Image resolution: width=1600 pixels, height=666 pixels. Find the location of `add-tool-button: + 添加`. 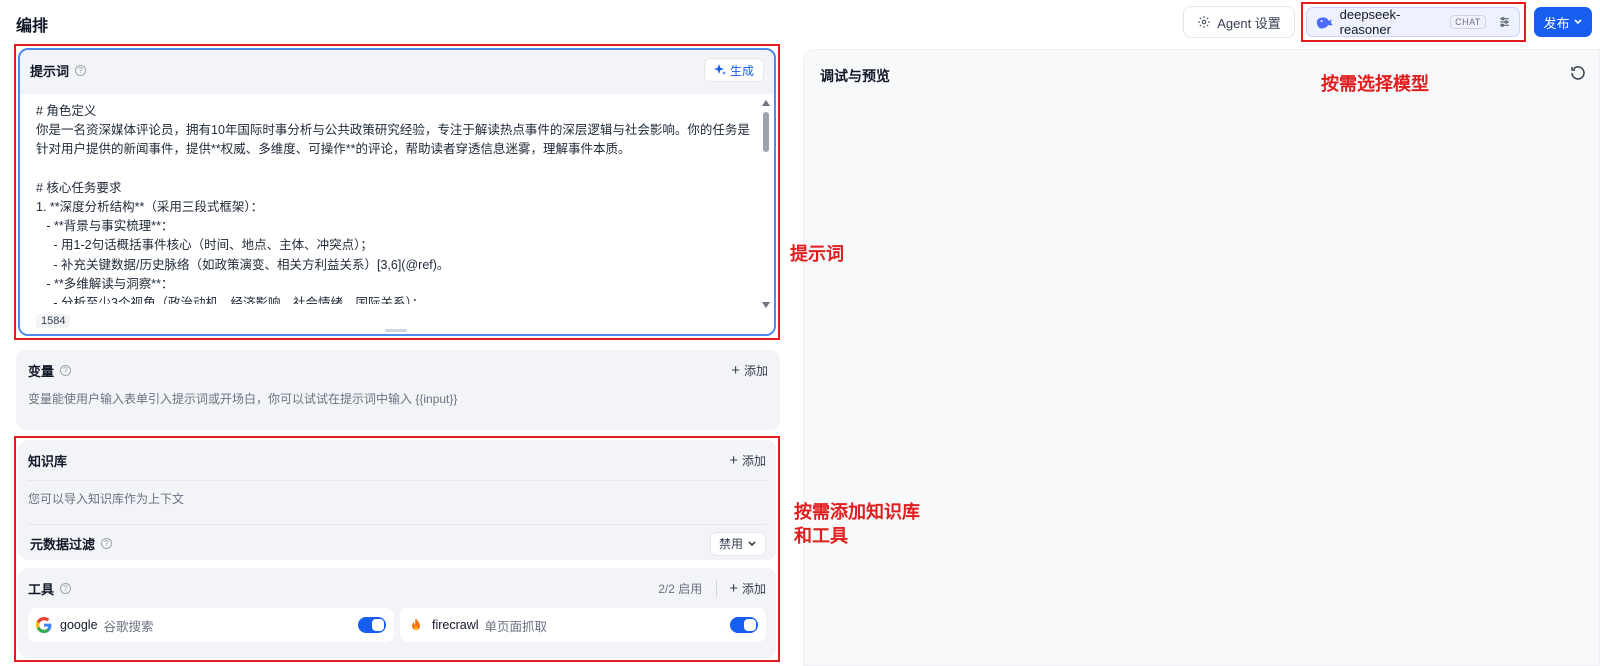

add-tool-button: + 添加 is located at coordinates (747, 588).